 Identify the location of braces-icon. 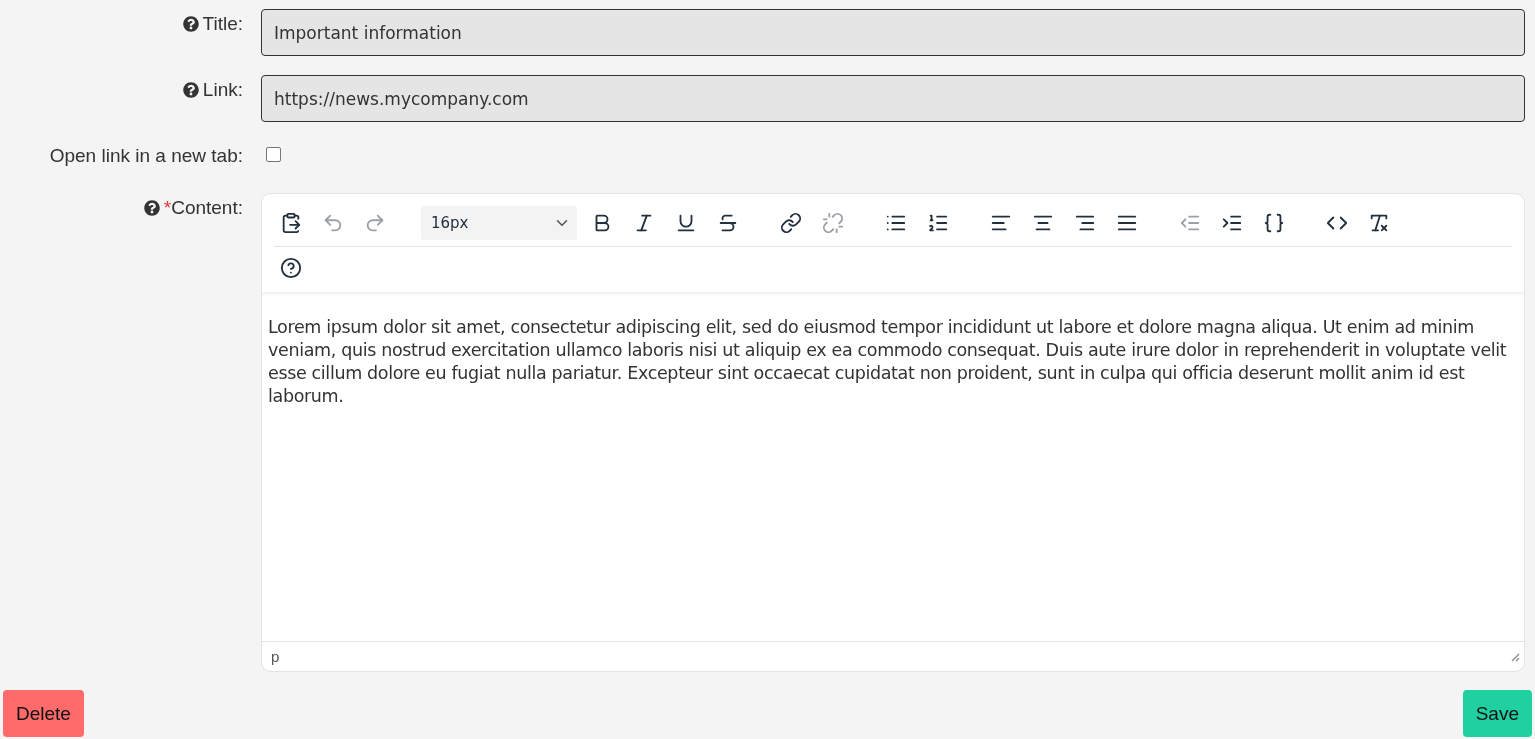
(1274, 223).